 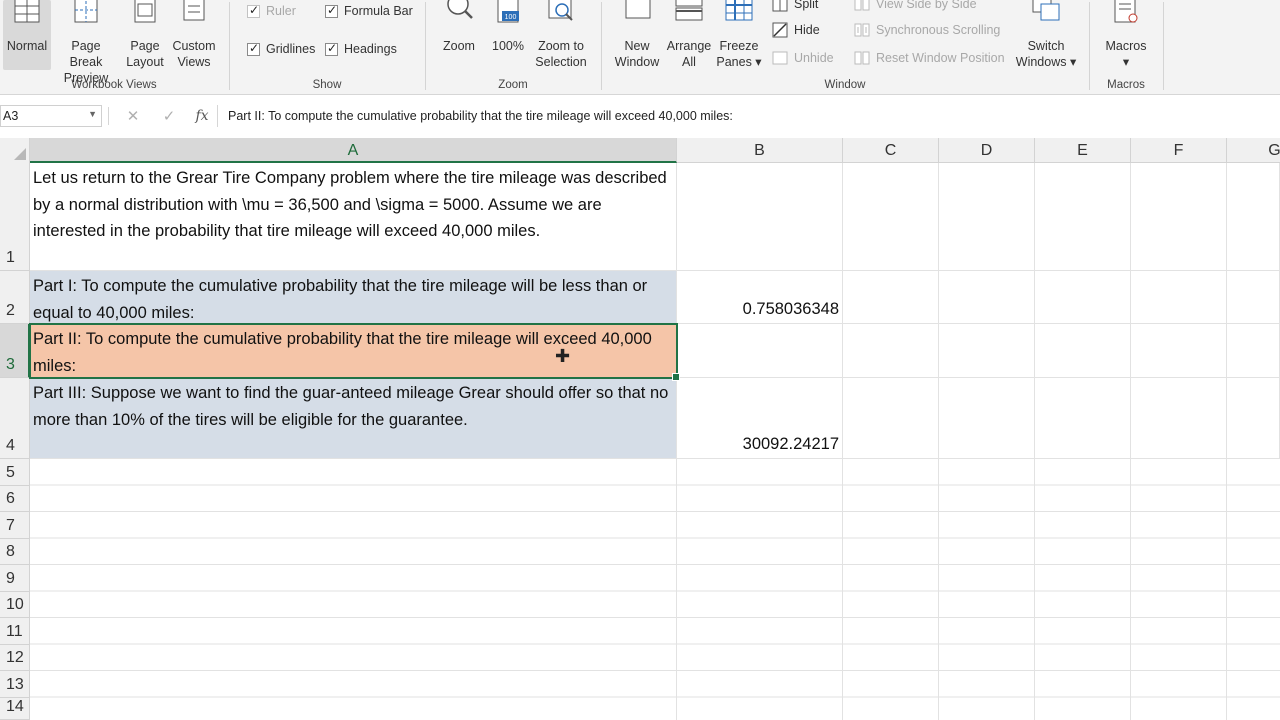 What do you see at coordinates (927, 30) in the screenshot?
I see `synchronous-scrolling-button: Synchronous Scrolling` at bounding box center [927, 30].